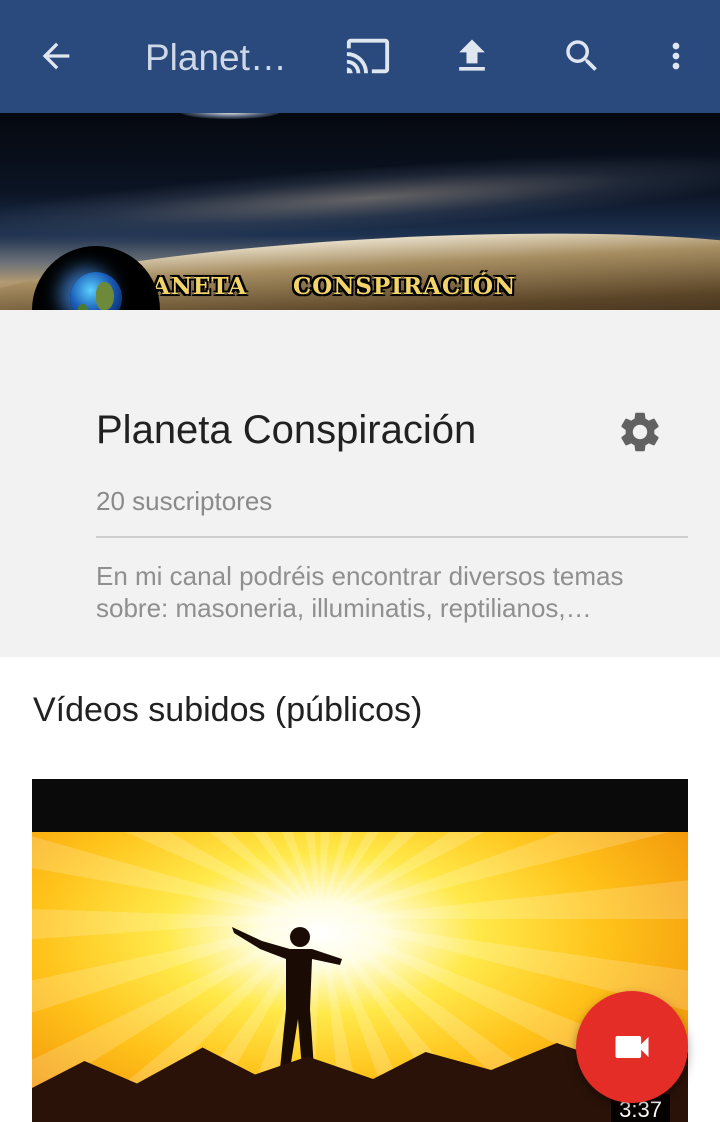 The image size is (720, 1122). I want to click on divider, so click(392, 537).